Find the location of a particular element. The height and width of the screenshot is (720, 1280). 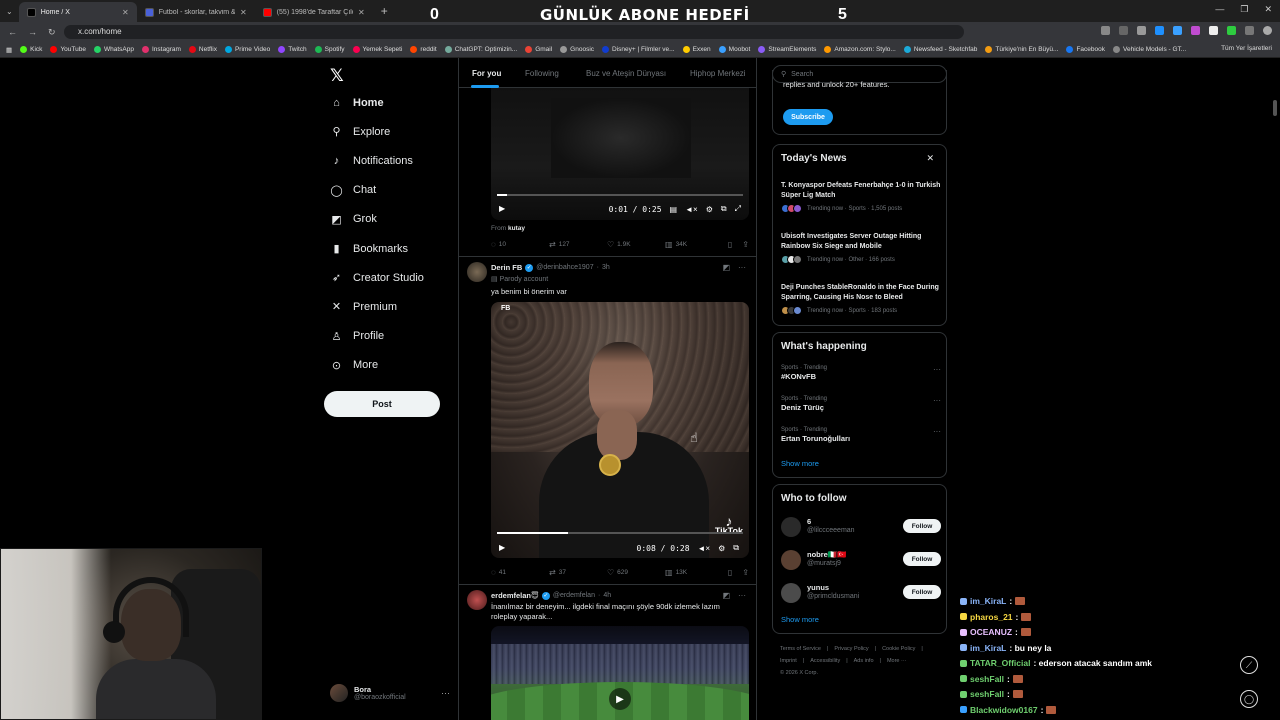

x-logo-icon: 𝕏 is located at coordinates (337, 76).